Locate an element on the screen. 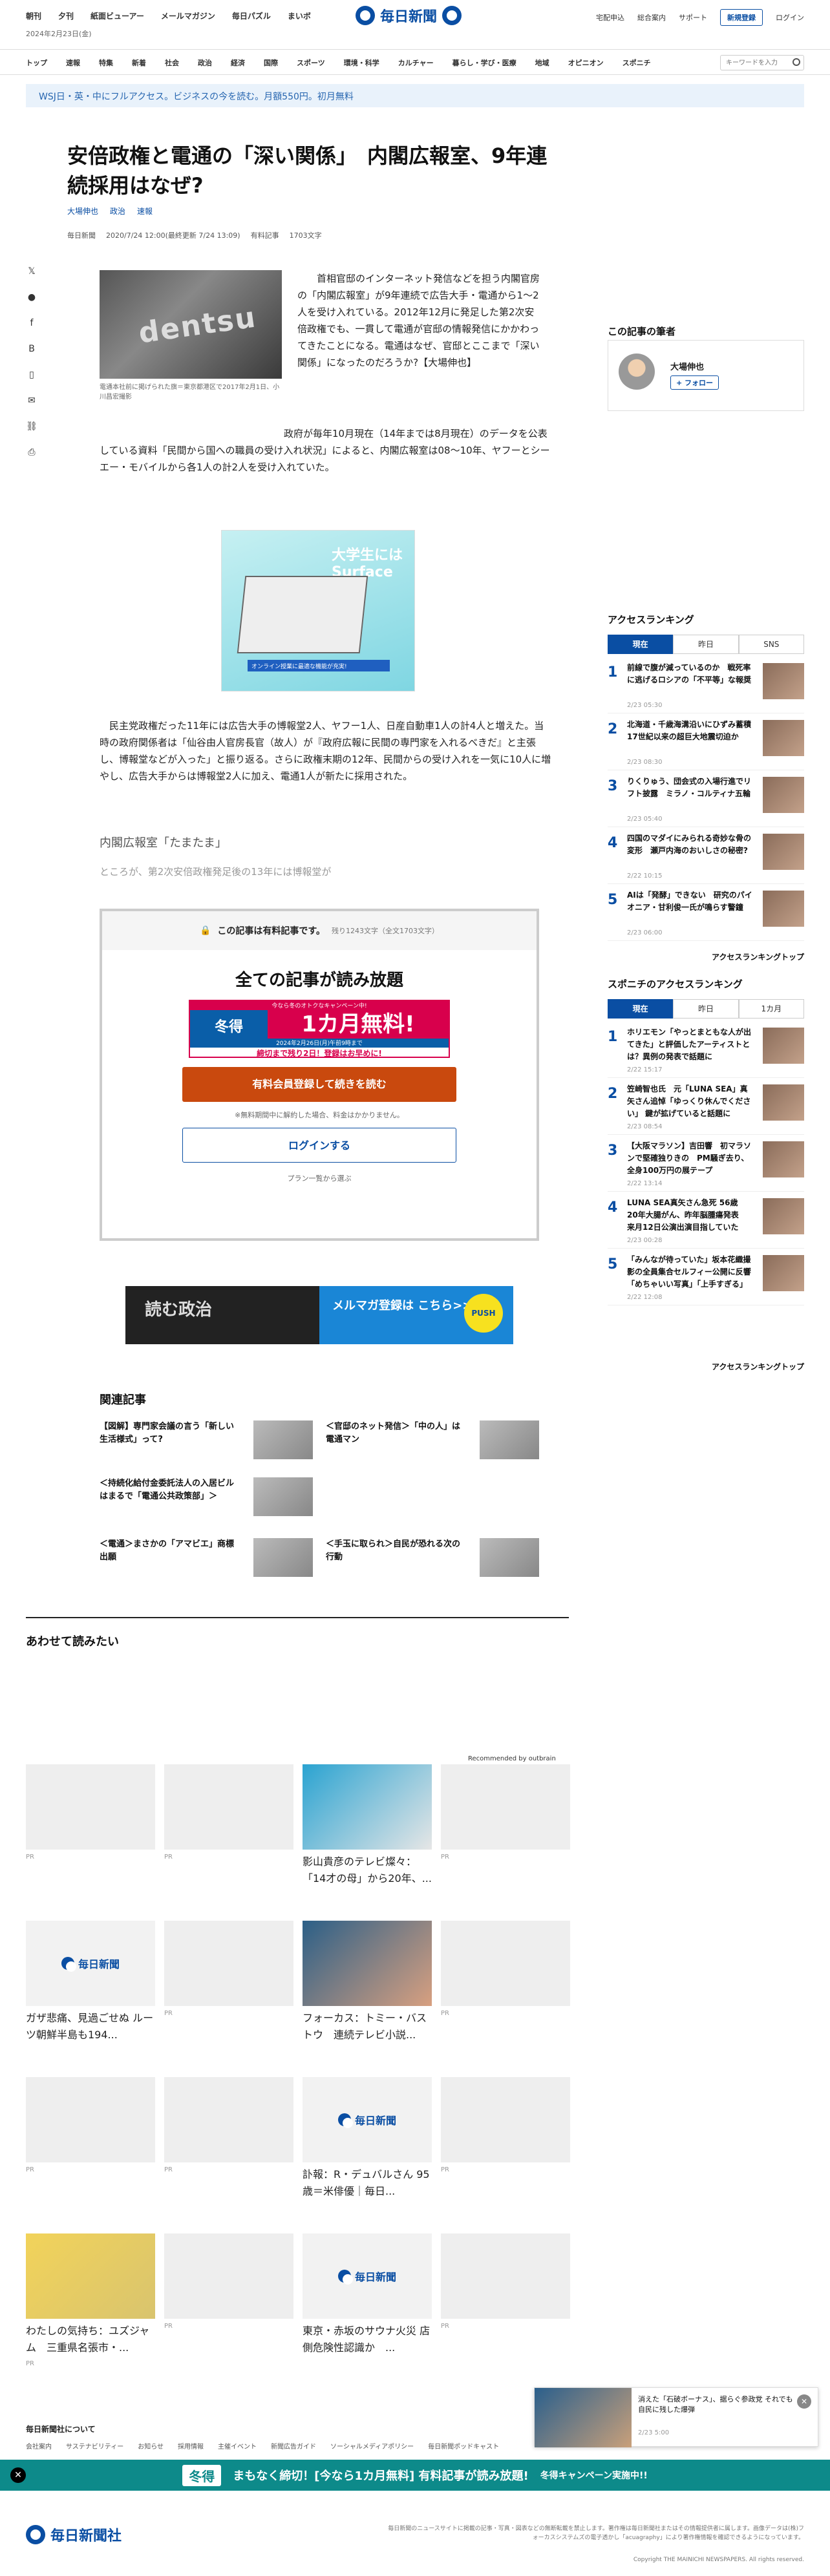 This screenshot has height=2576, width=830. x-share-icon: 𝕏 is located at coordinates (32, 271).